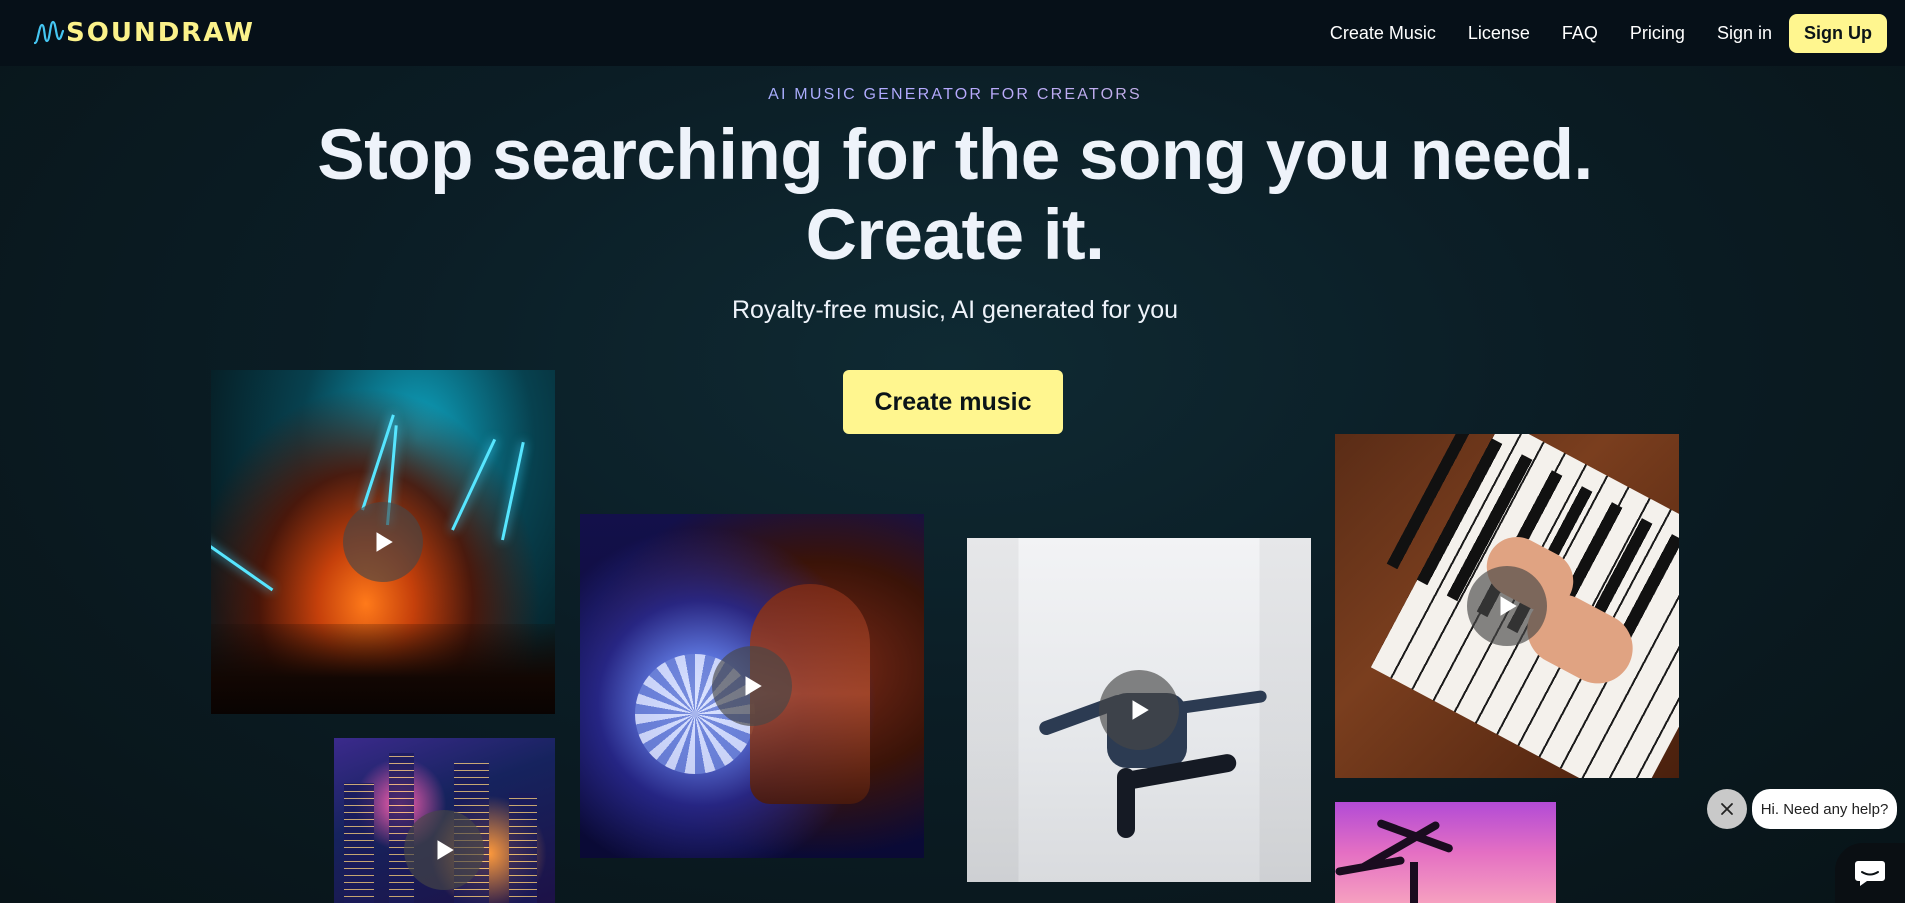  Describe the element at coordinates (1580, 33) in the screenshot. I see `nav-faq: FAQ` at that location.